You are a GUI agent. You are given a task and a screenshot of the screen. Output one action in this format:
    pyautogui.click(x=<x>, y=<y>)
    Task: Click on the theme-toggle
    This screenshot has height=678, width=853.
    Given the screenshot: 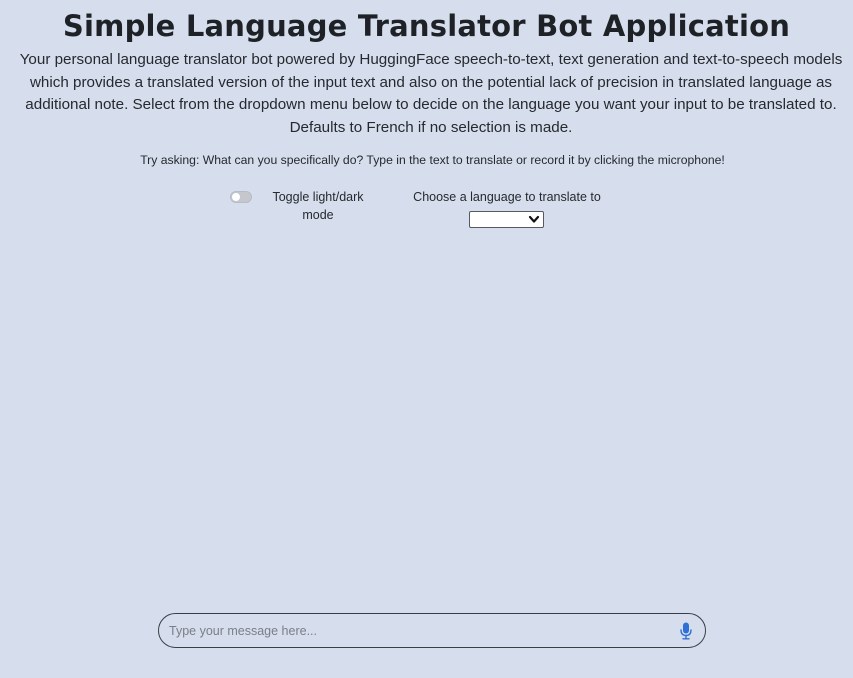 What is the action you would take?
    pyautogui.click(x=241, y=197)
    